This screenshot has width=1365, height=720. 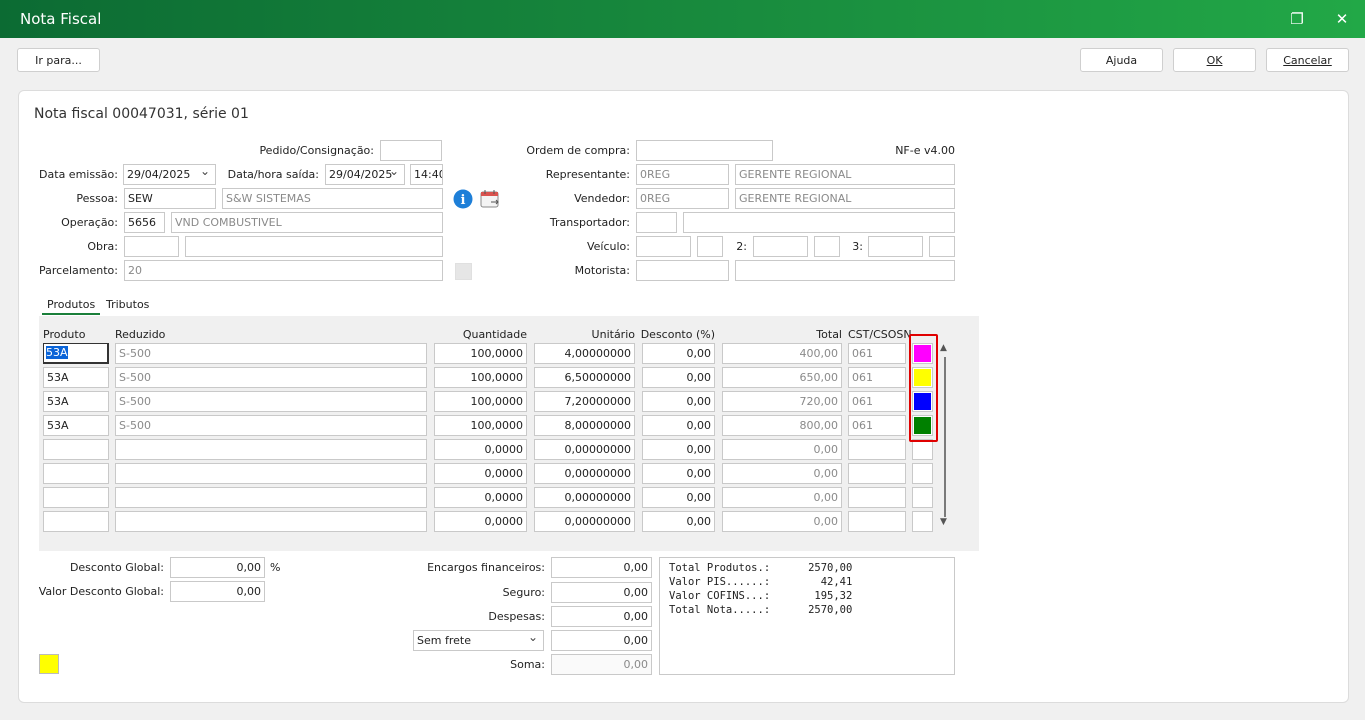 What do you see at coordinates (782, 521) in the screenshot?
I see `total-field: 0,00` at bounding box center [782, 521].